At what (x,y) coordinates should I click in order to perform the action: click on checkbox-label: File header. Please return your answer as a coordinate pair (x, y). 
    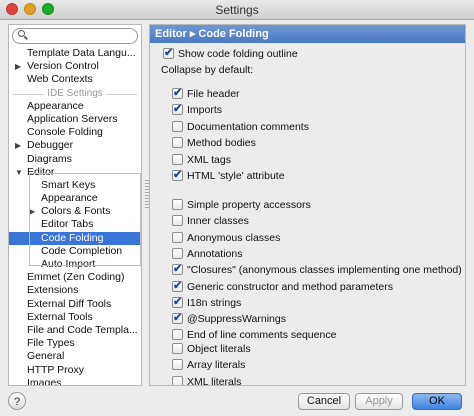
    Looking at the image, I should click on (213, 94).